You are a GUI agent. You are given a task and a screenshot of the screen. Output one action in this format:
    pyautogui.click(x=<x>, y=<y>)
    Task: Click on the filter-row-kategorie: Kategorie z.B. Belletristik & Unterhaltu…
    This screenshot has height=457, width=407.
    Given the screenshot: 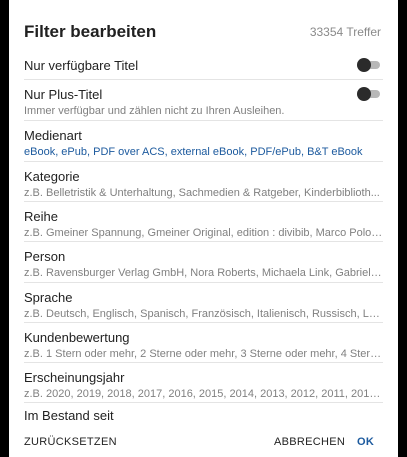 What is the action you would take?
    pyautogui.click(x=203, y=183)
    